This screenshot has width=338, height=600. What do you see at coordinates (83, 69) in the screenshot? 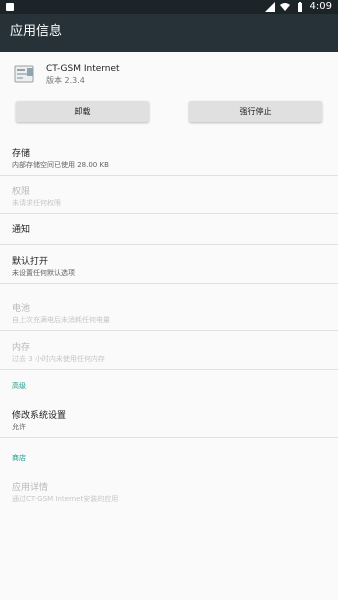
I see `app-name: CT-GSM Internet` at bounding box center [83, 69].